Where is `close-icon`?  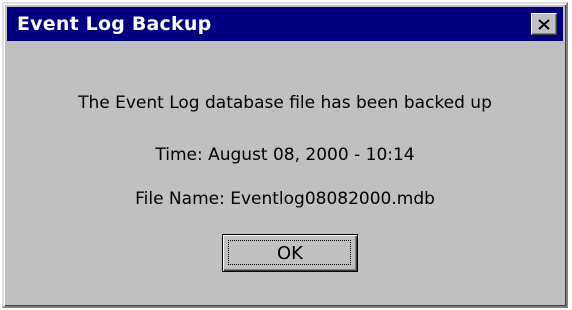
close-icon is located at coordinates (544, 24).